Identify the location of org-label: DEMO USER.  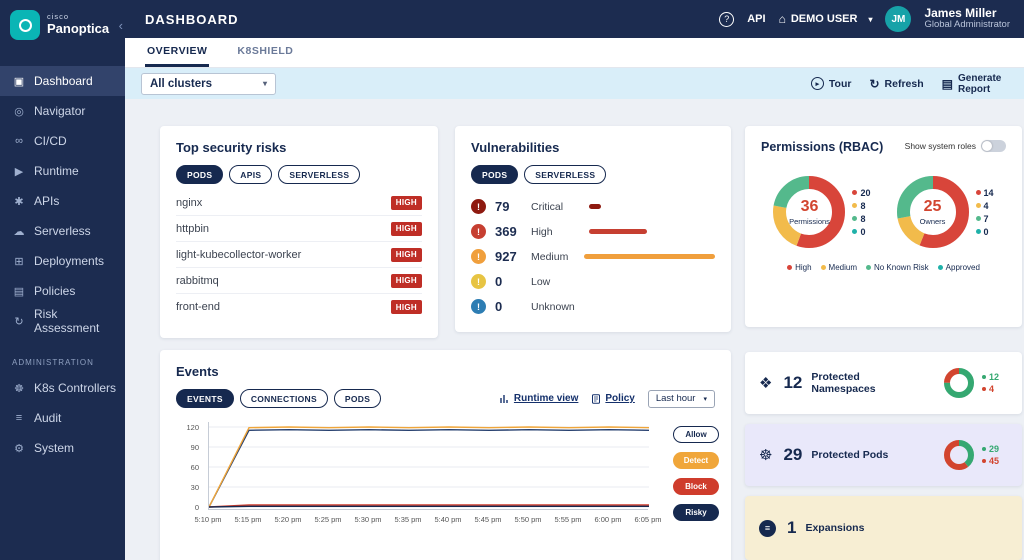
(824, 19).